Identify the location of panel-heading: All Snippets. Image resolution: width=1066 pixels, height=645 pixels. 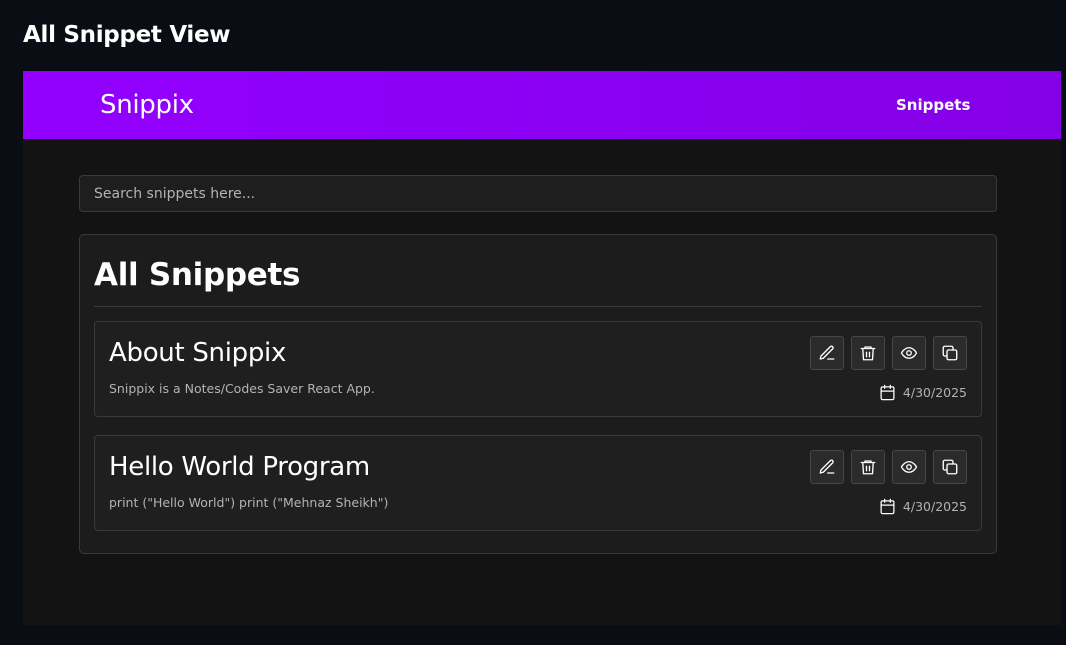
(197, 275).